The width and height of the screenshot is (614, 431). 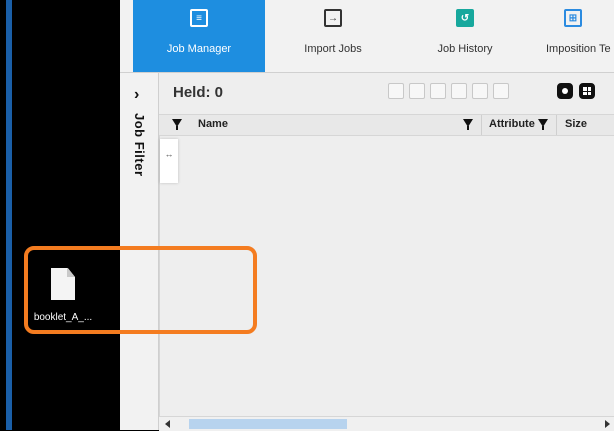 What do you see at coordinates (587, 91) in the screenshot?
I see `grid-icon` at bounding box center [587, 91].